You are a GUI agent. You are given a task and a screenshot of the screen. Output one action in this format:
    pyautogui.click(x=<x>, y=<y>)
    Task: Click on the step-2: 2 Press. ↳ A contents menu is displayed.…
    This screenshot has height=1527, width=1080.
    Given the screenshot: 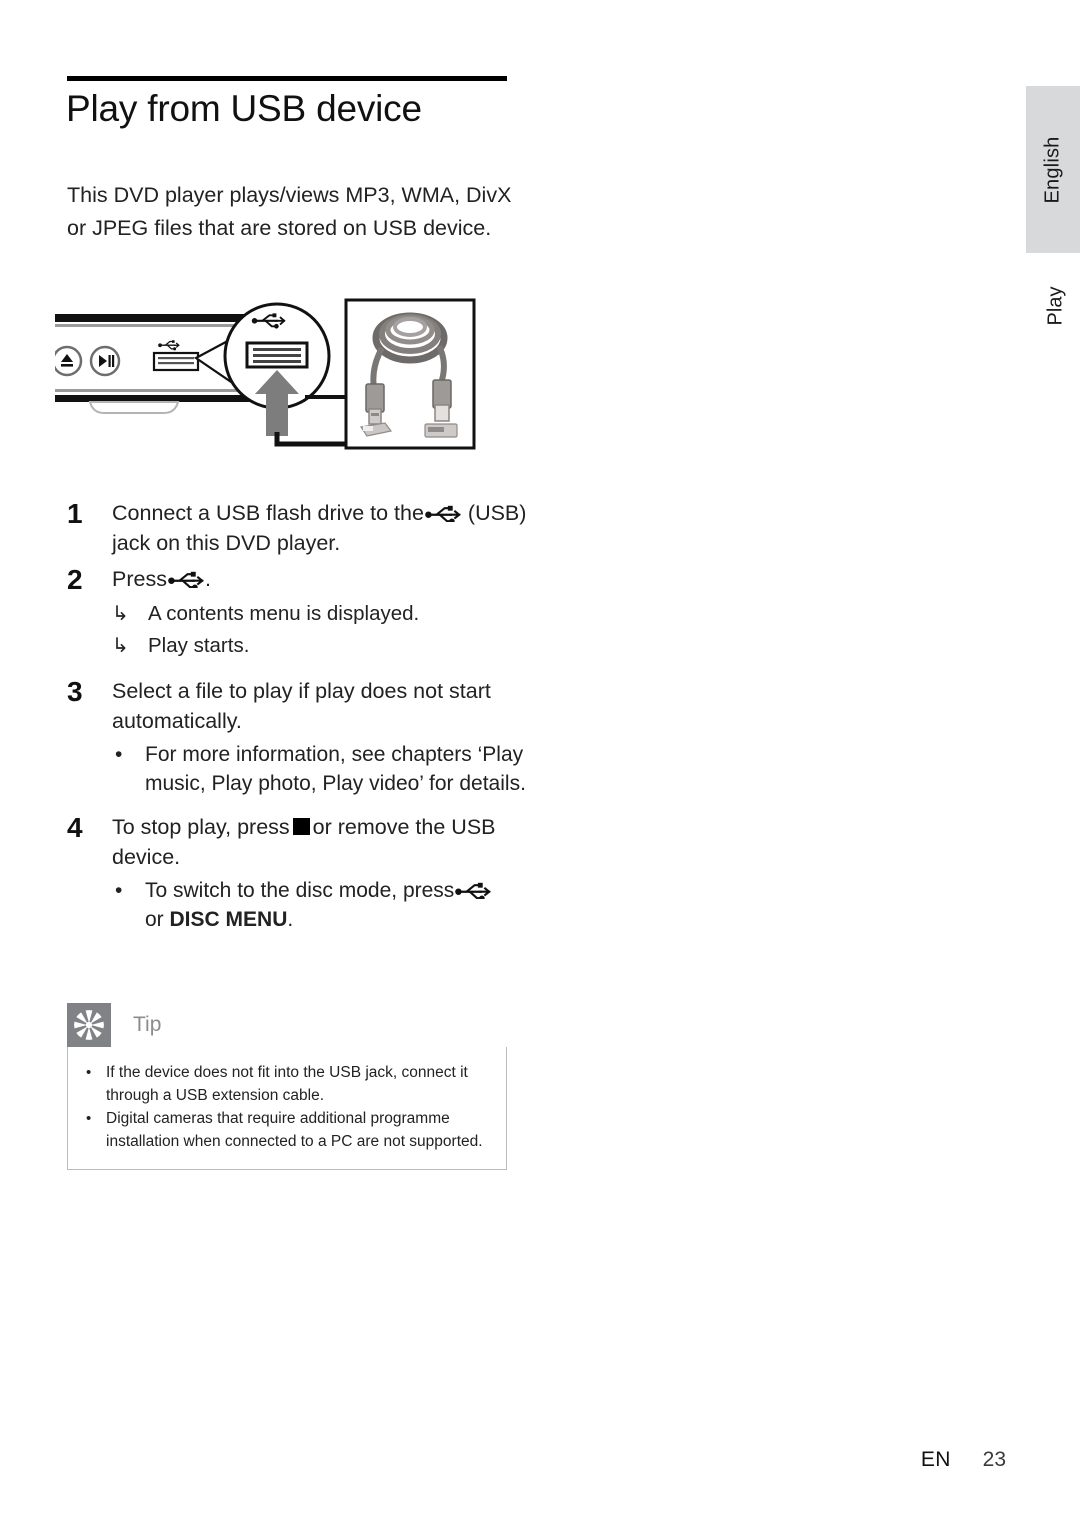 What is the action you would take?
    pyautogui.click(x=302, y=613)
    